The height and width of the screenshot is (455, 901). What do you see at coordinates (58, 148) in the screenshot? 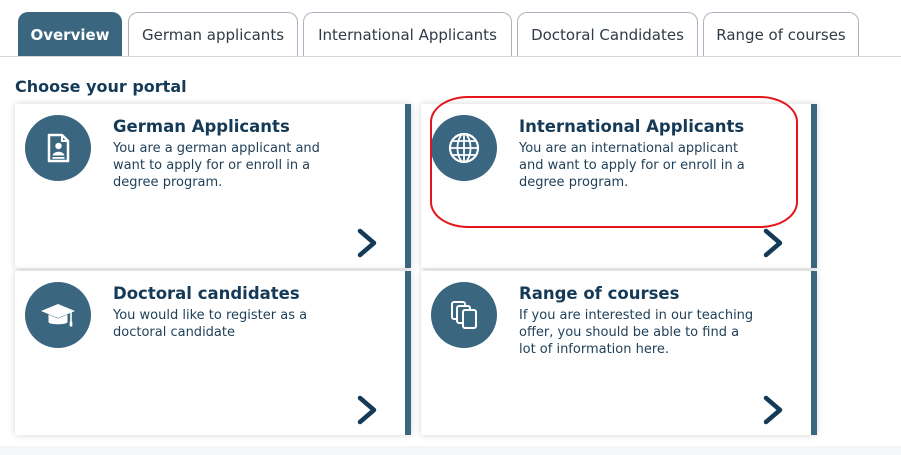
I see `document-icon` at bounding box center [58, 148].